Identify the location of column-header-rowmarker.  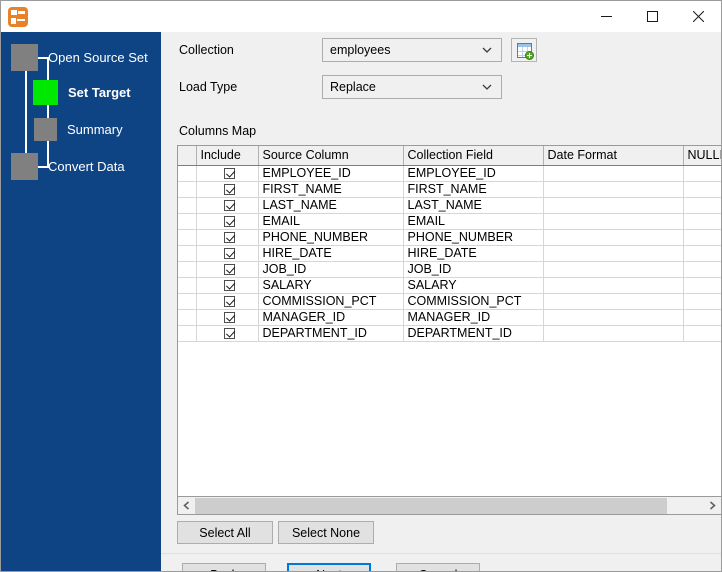
(187, 156).